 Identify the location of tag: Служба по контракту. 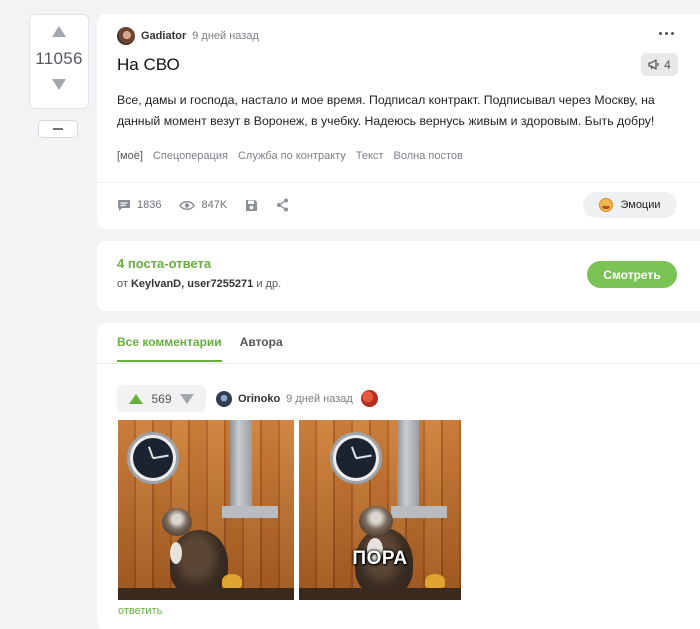
(292, 156).